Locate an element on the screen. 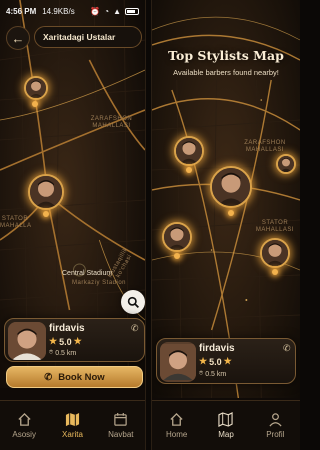 This screenshot has height=450, width=320. nav-label: Map is located at coordinates (226, 434).